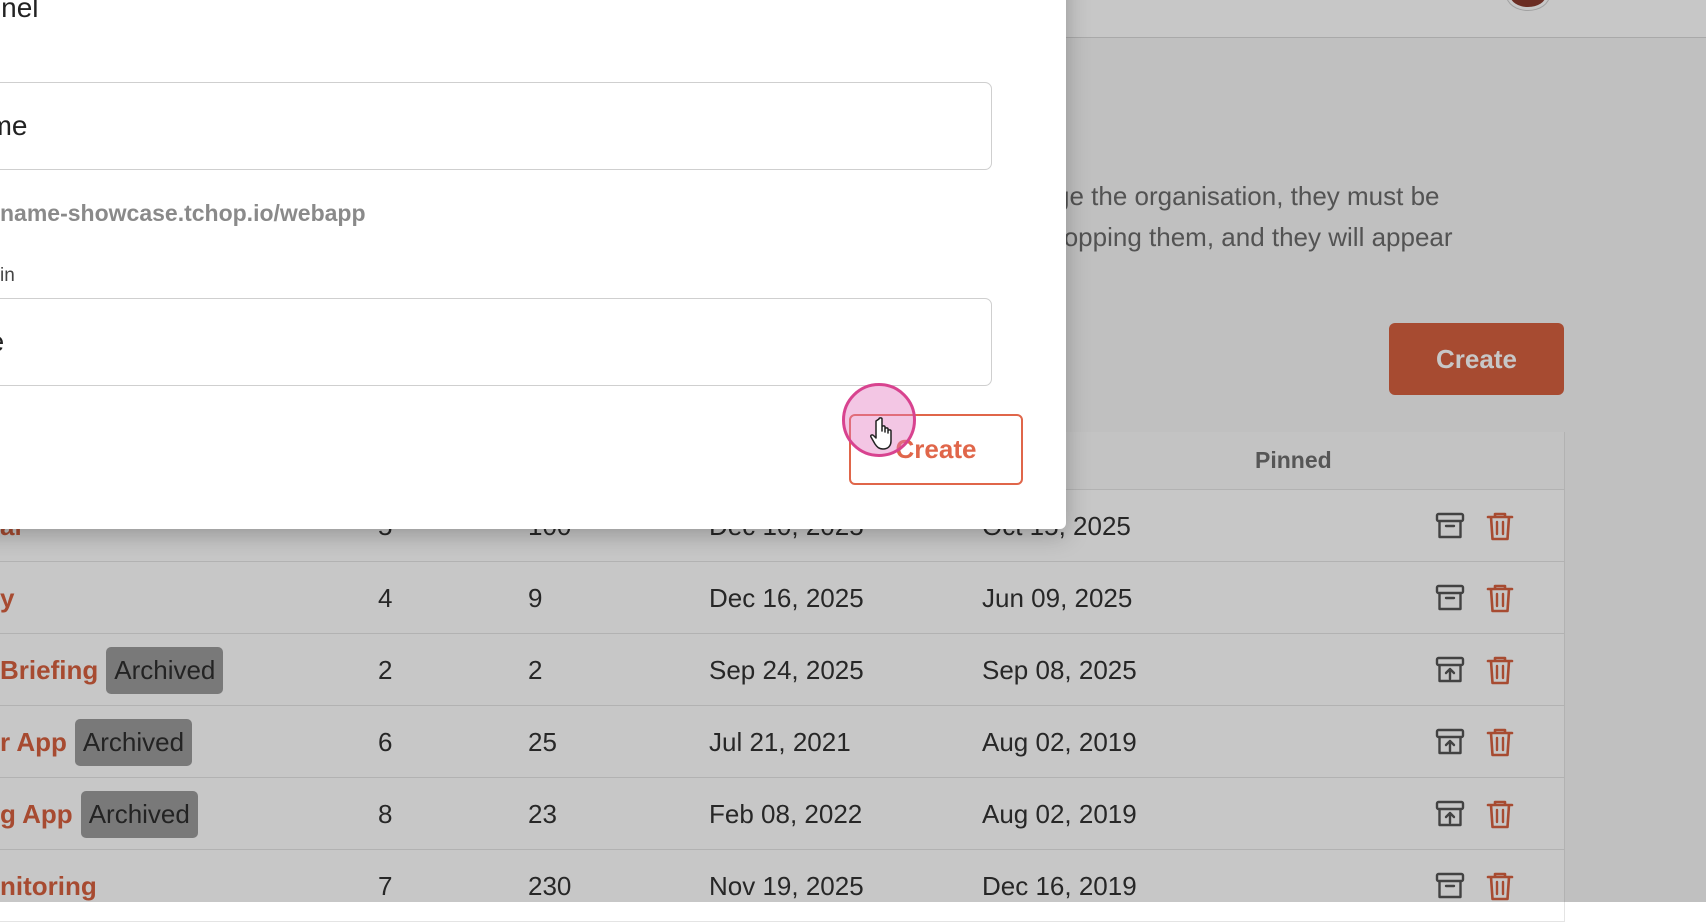 This screenshot has height=922, width=1706. I want to click on domain-input, so click(496, 342).